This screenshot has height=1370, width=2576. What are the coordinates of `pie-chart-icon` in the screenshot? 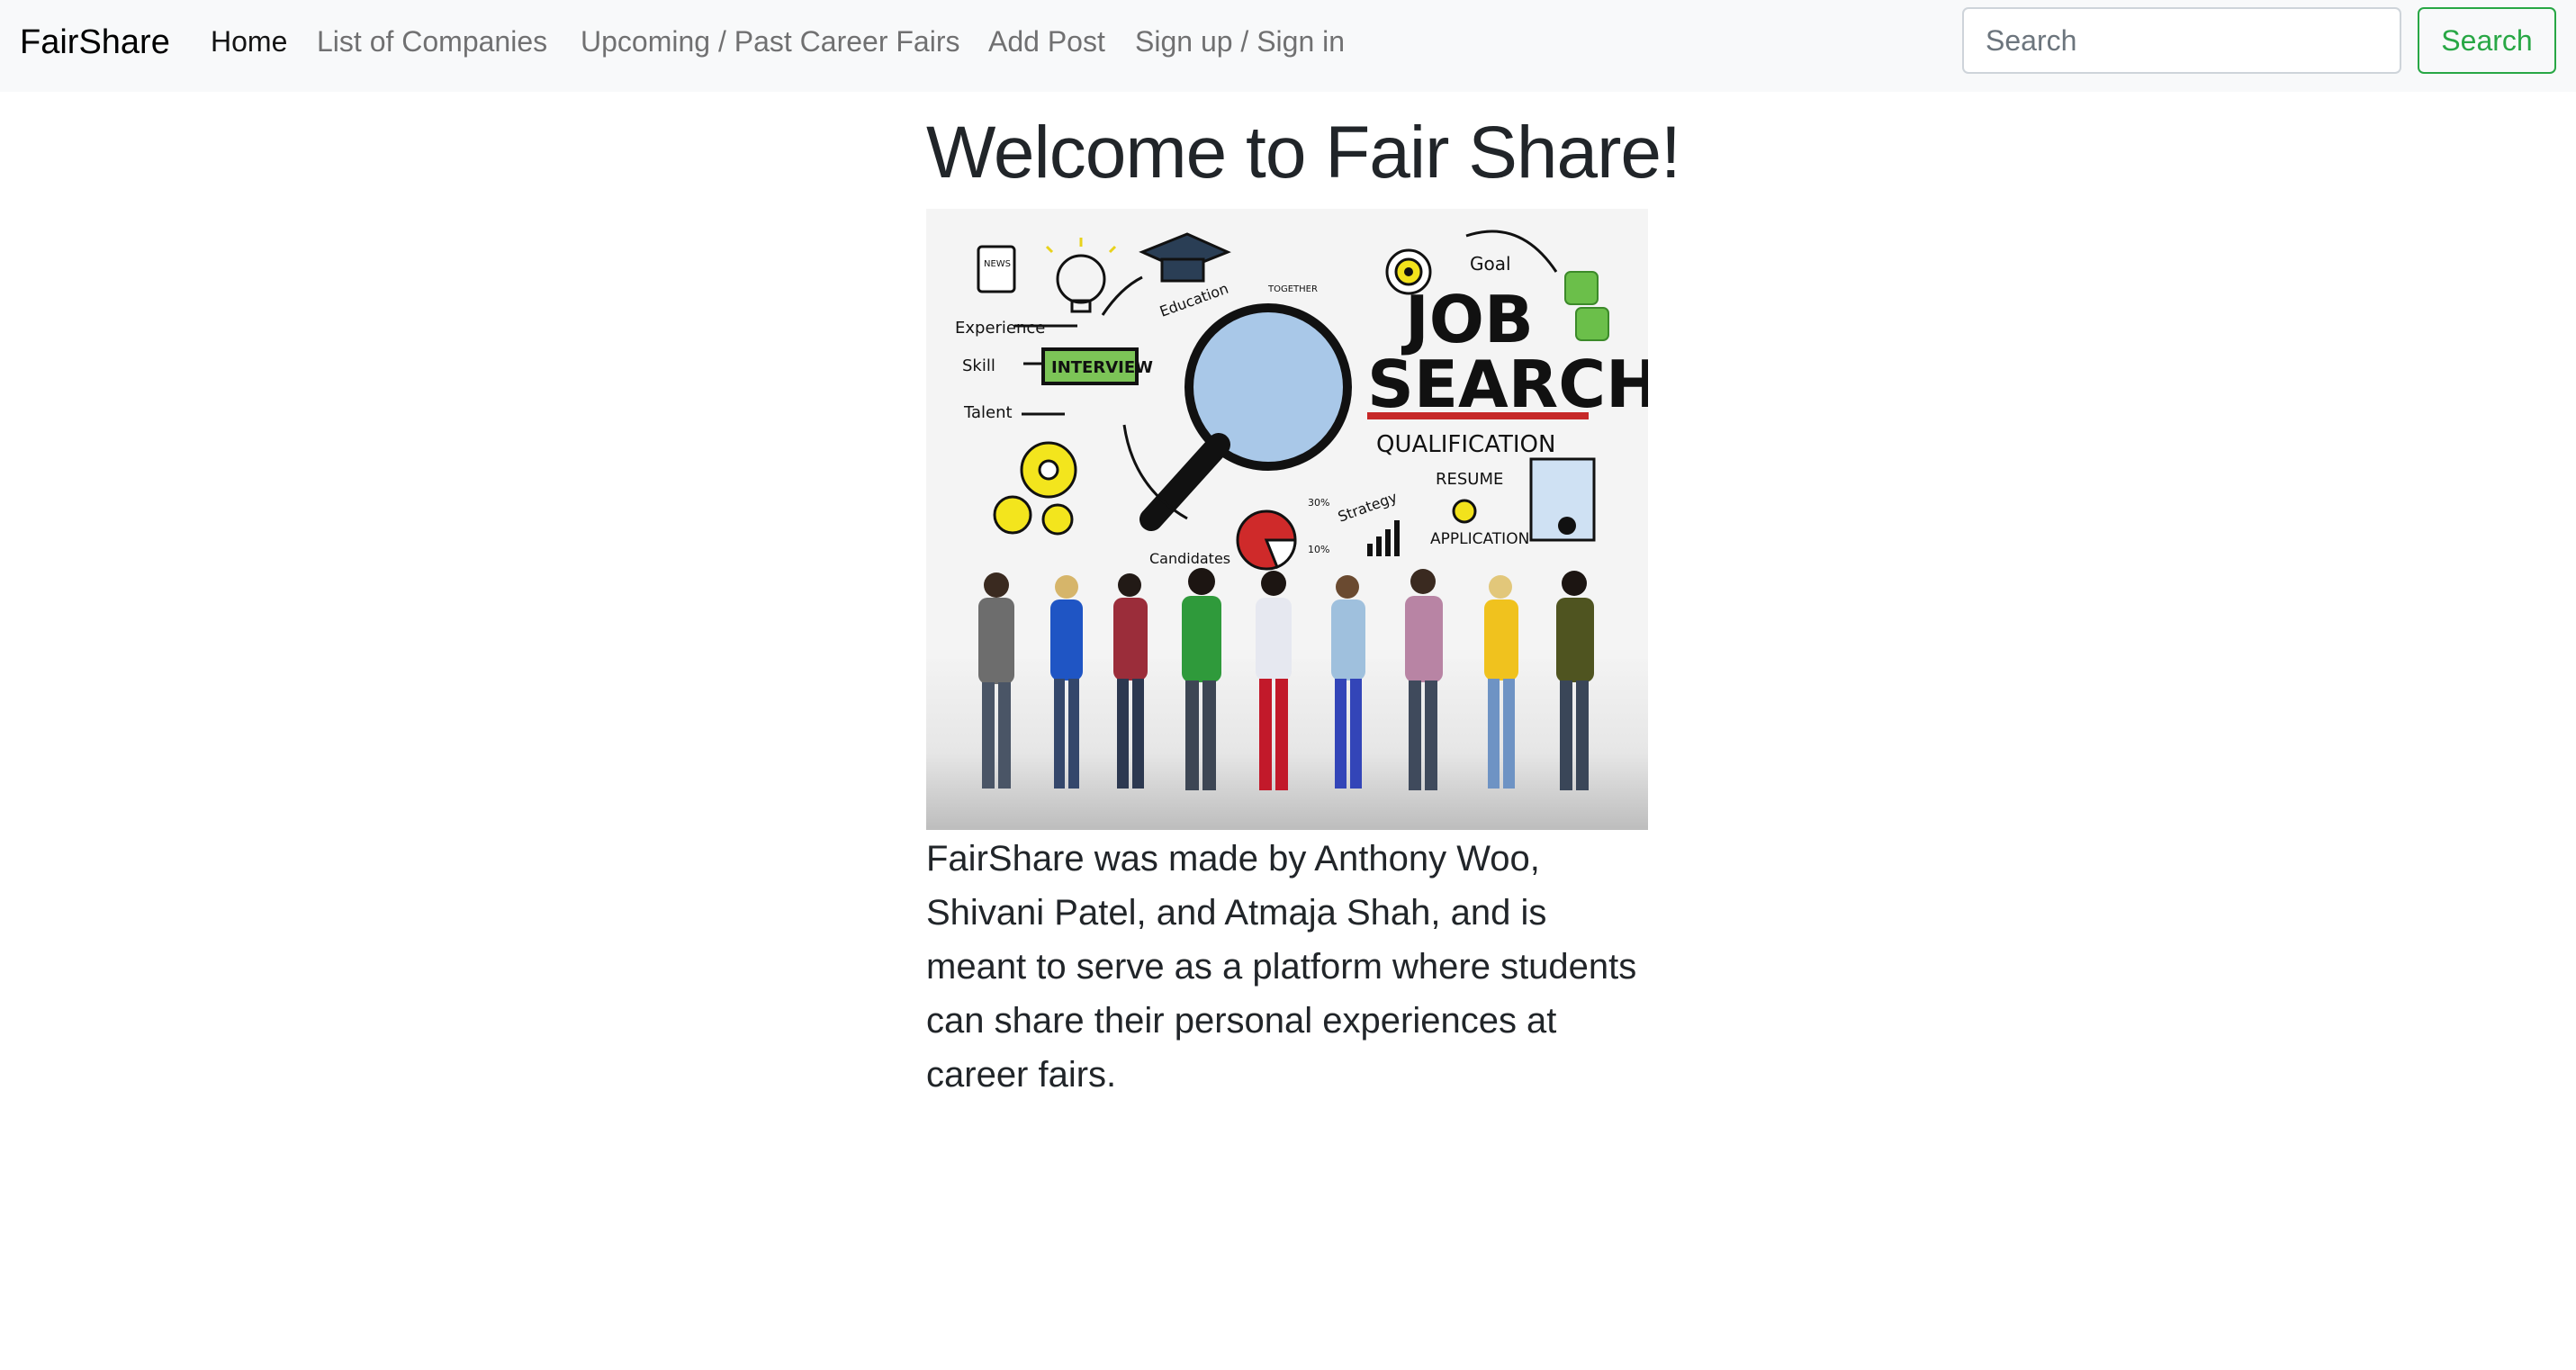 It's located at (1266, 540).